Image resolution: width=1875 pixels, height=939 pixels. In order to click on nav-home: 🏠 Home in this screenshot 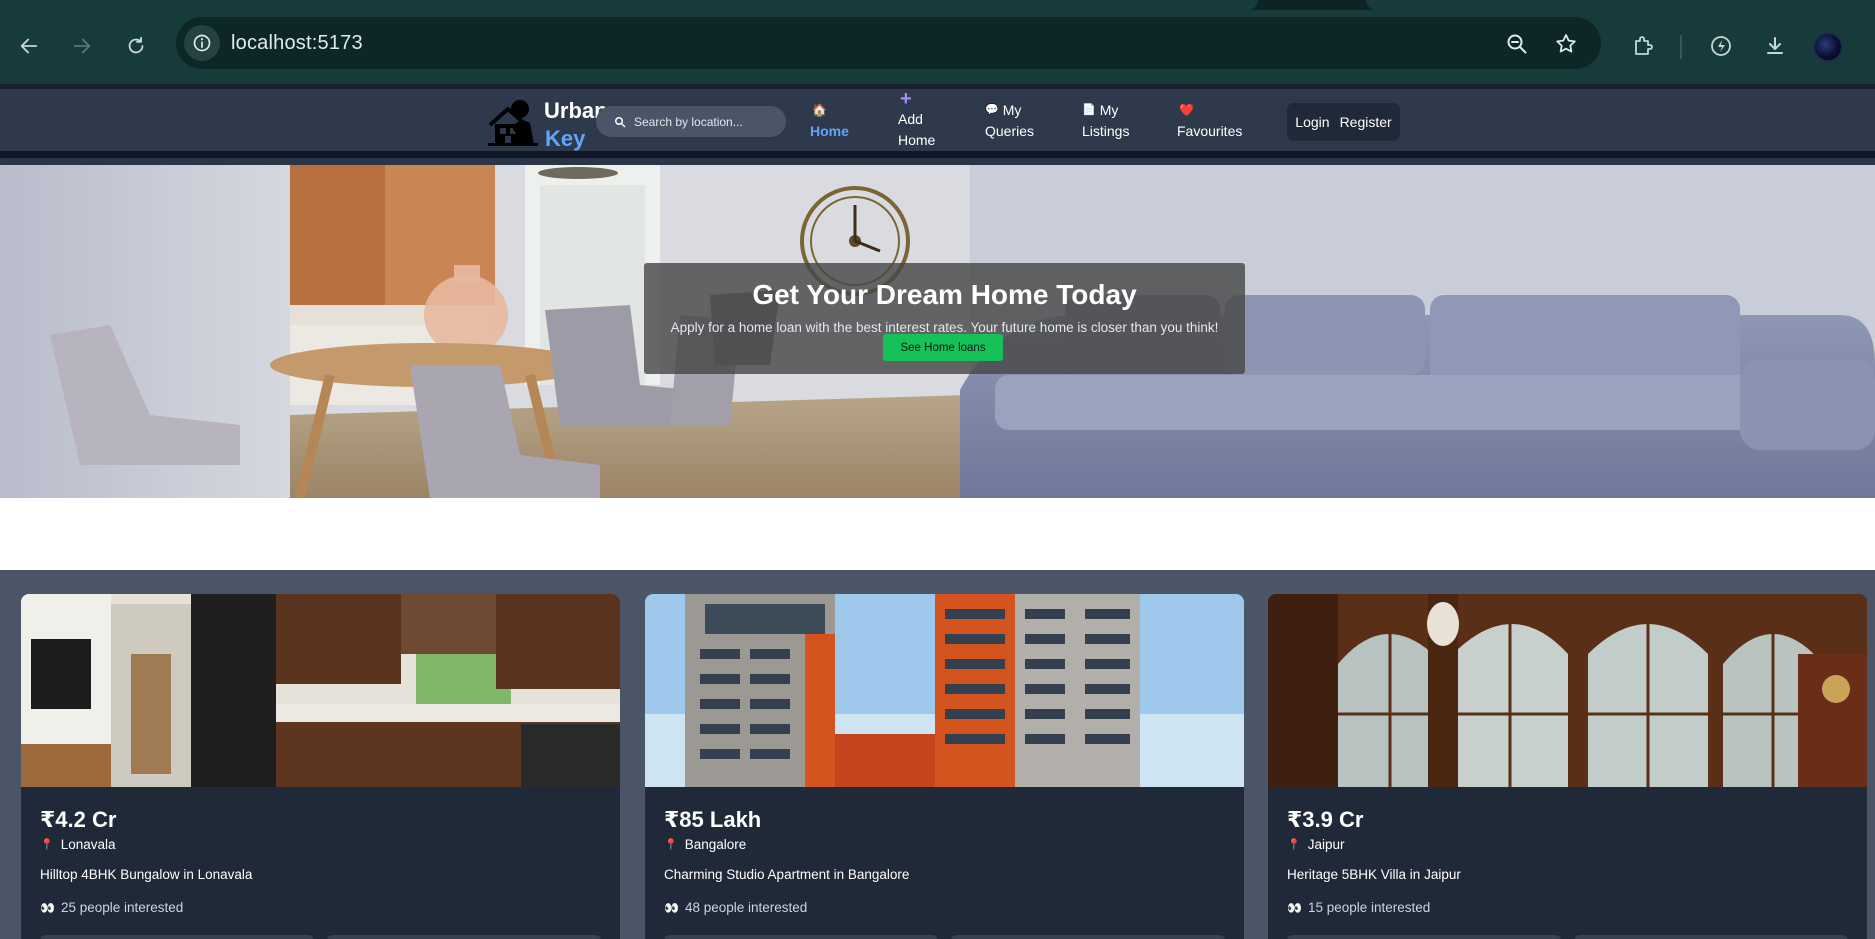, I will do `click(829, 121)`.